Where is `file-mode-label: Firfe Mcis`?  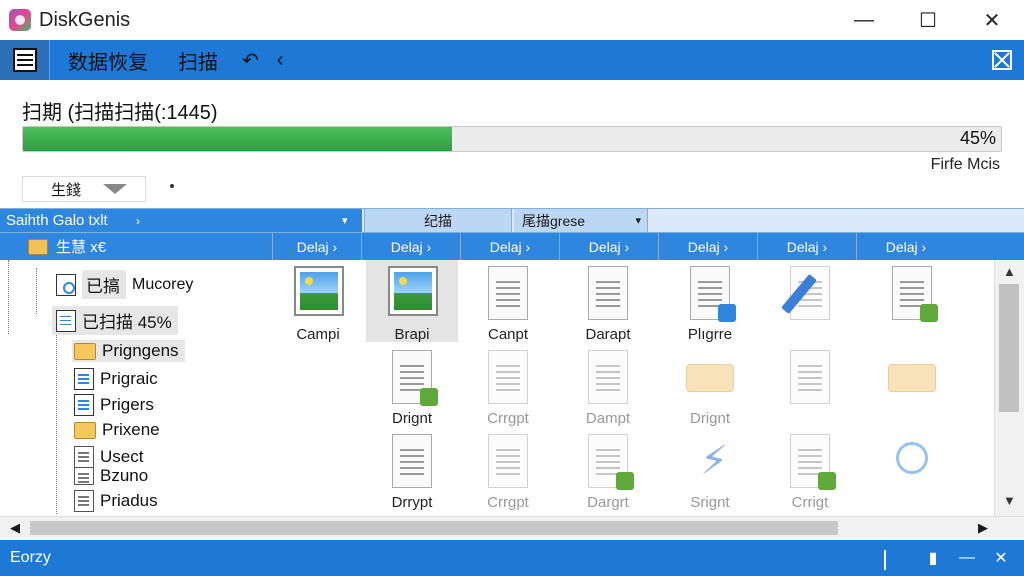 file-mode-label: Firfe Mcis is located at coordinates (965, 165).